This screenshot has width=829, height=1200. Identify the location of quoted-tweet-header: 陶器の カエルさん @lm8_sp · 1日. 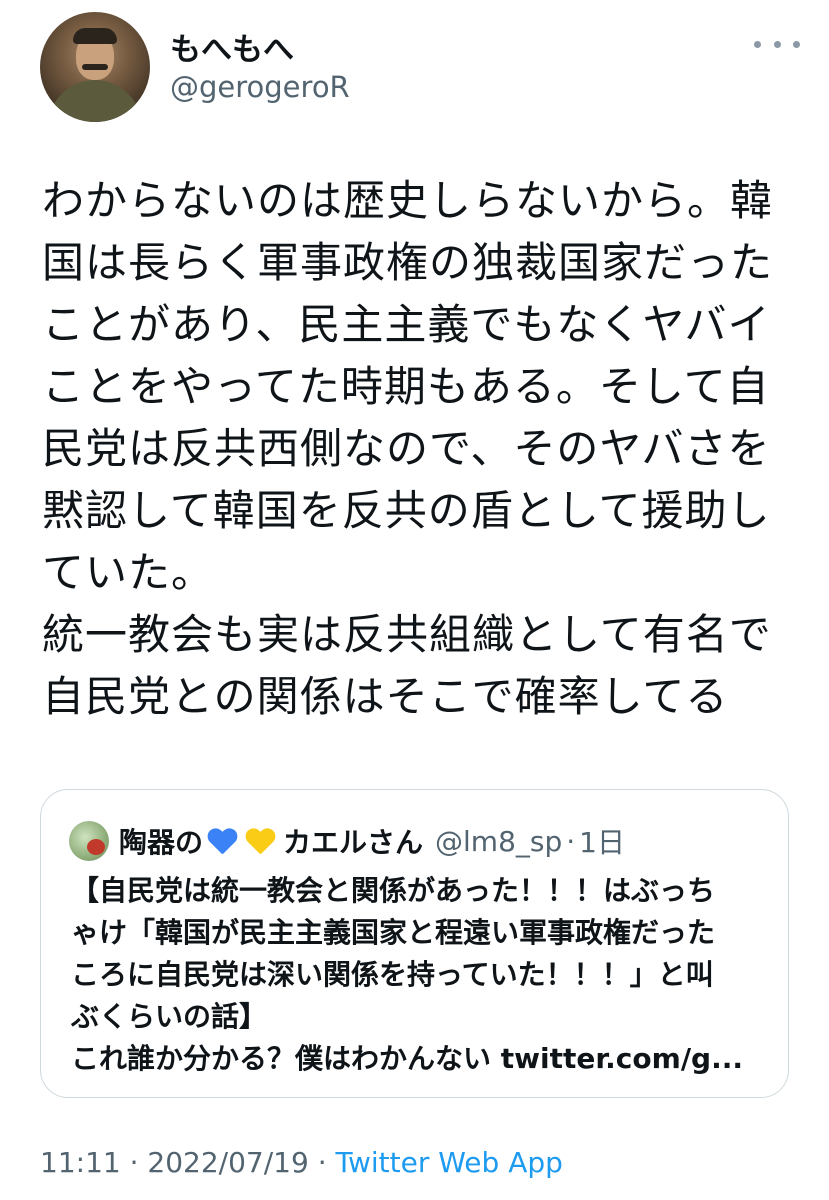
(347, 841).